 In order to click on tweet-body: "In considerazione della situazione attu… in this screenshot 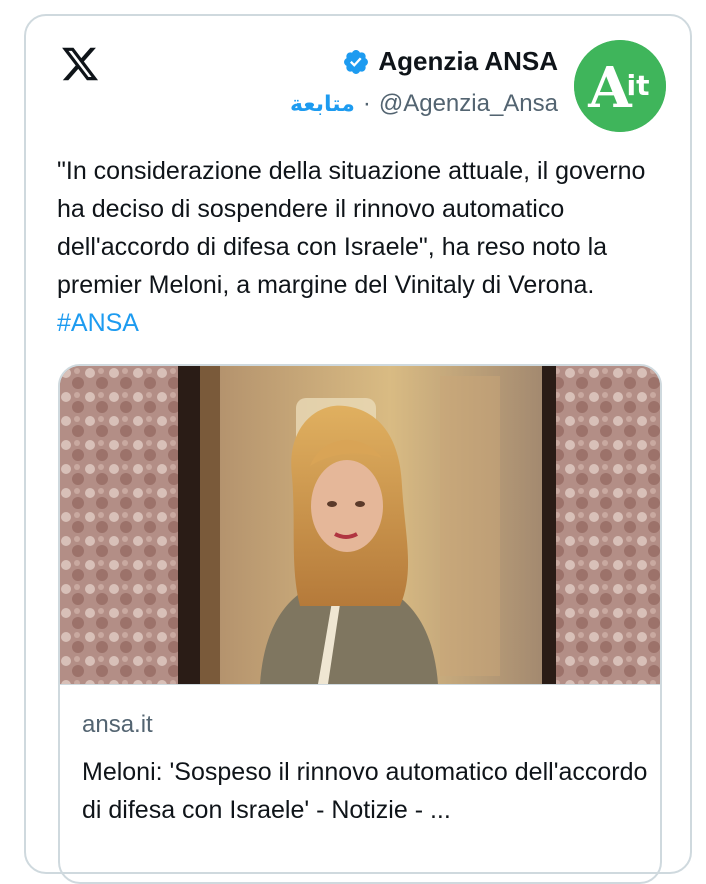, I will do `click(351, 228)`.